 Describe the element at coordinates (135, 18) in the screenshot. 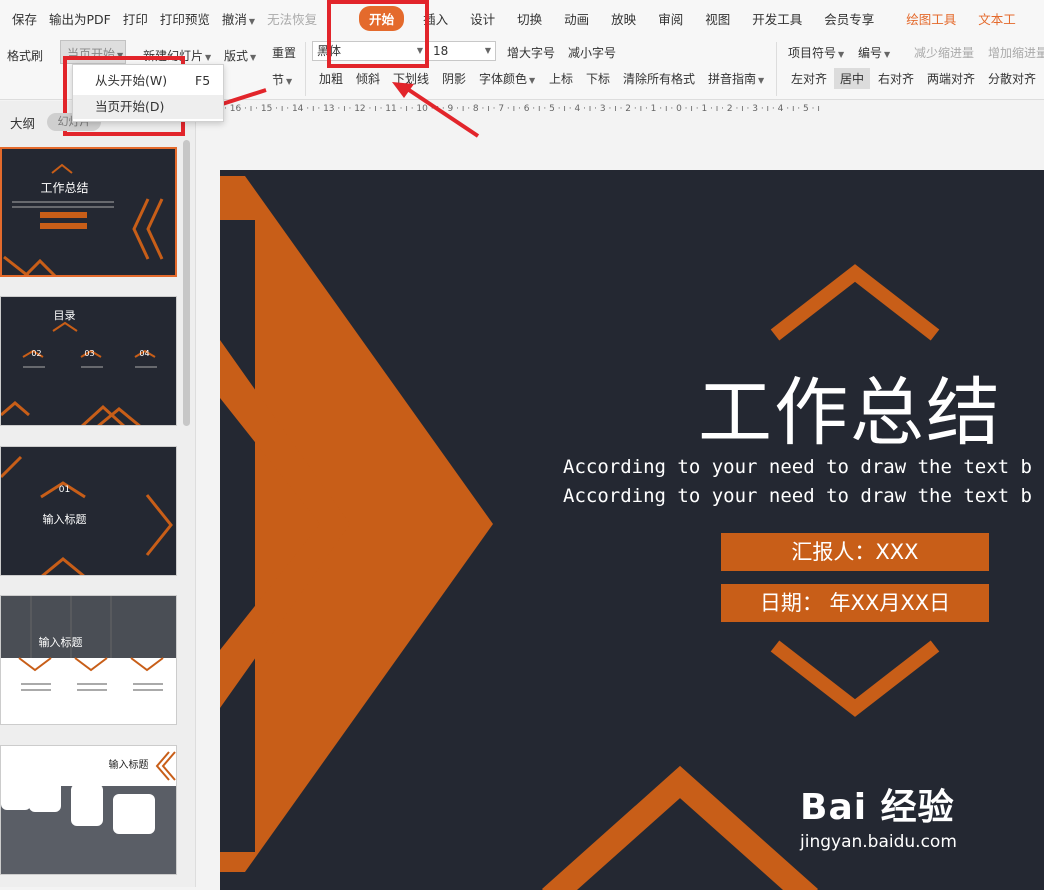

I see `print-menu: 打印` at that location.